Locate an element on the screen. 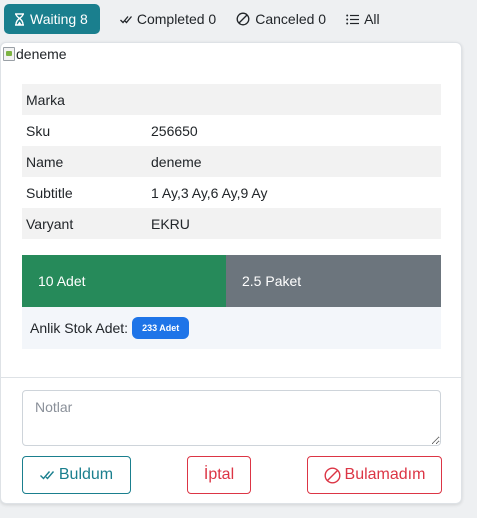 This screenshot has height=518, width=477. tab-canceled: Canceled 0 is located at coordinates (281, 19).